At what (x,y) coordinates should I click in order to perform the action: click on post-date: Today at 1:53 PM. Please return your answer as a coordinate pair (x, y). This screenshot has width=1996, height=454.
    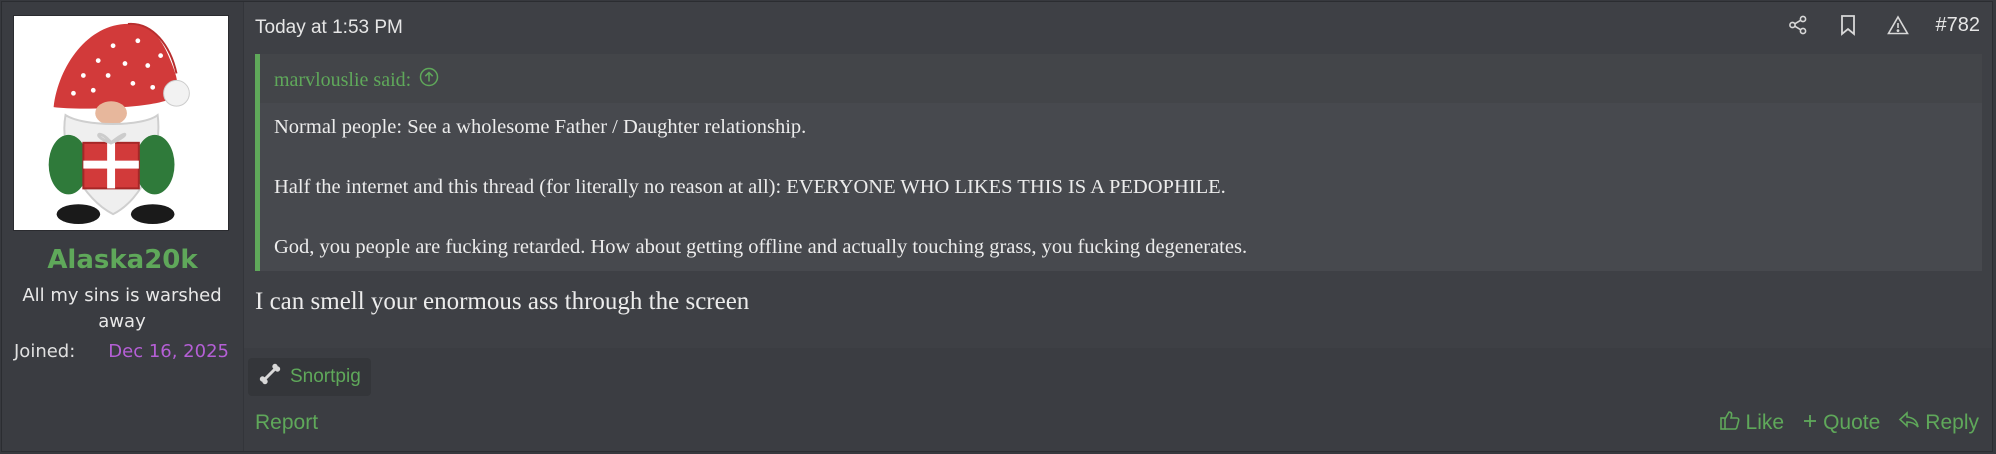
    Looking at the image, I should click on (329, 28).